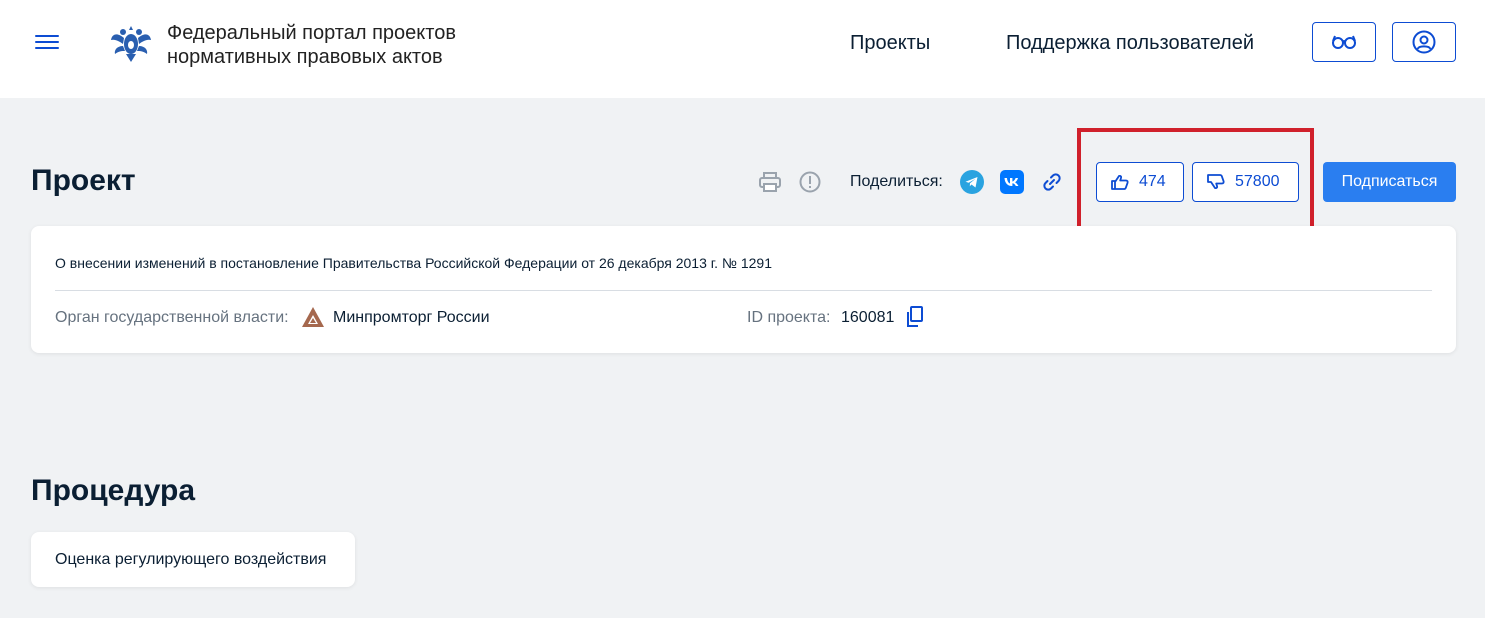 This screenshot has width=1485, height=618. I want to click on authority-value: Минпромторг России, so click(411, 318).